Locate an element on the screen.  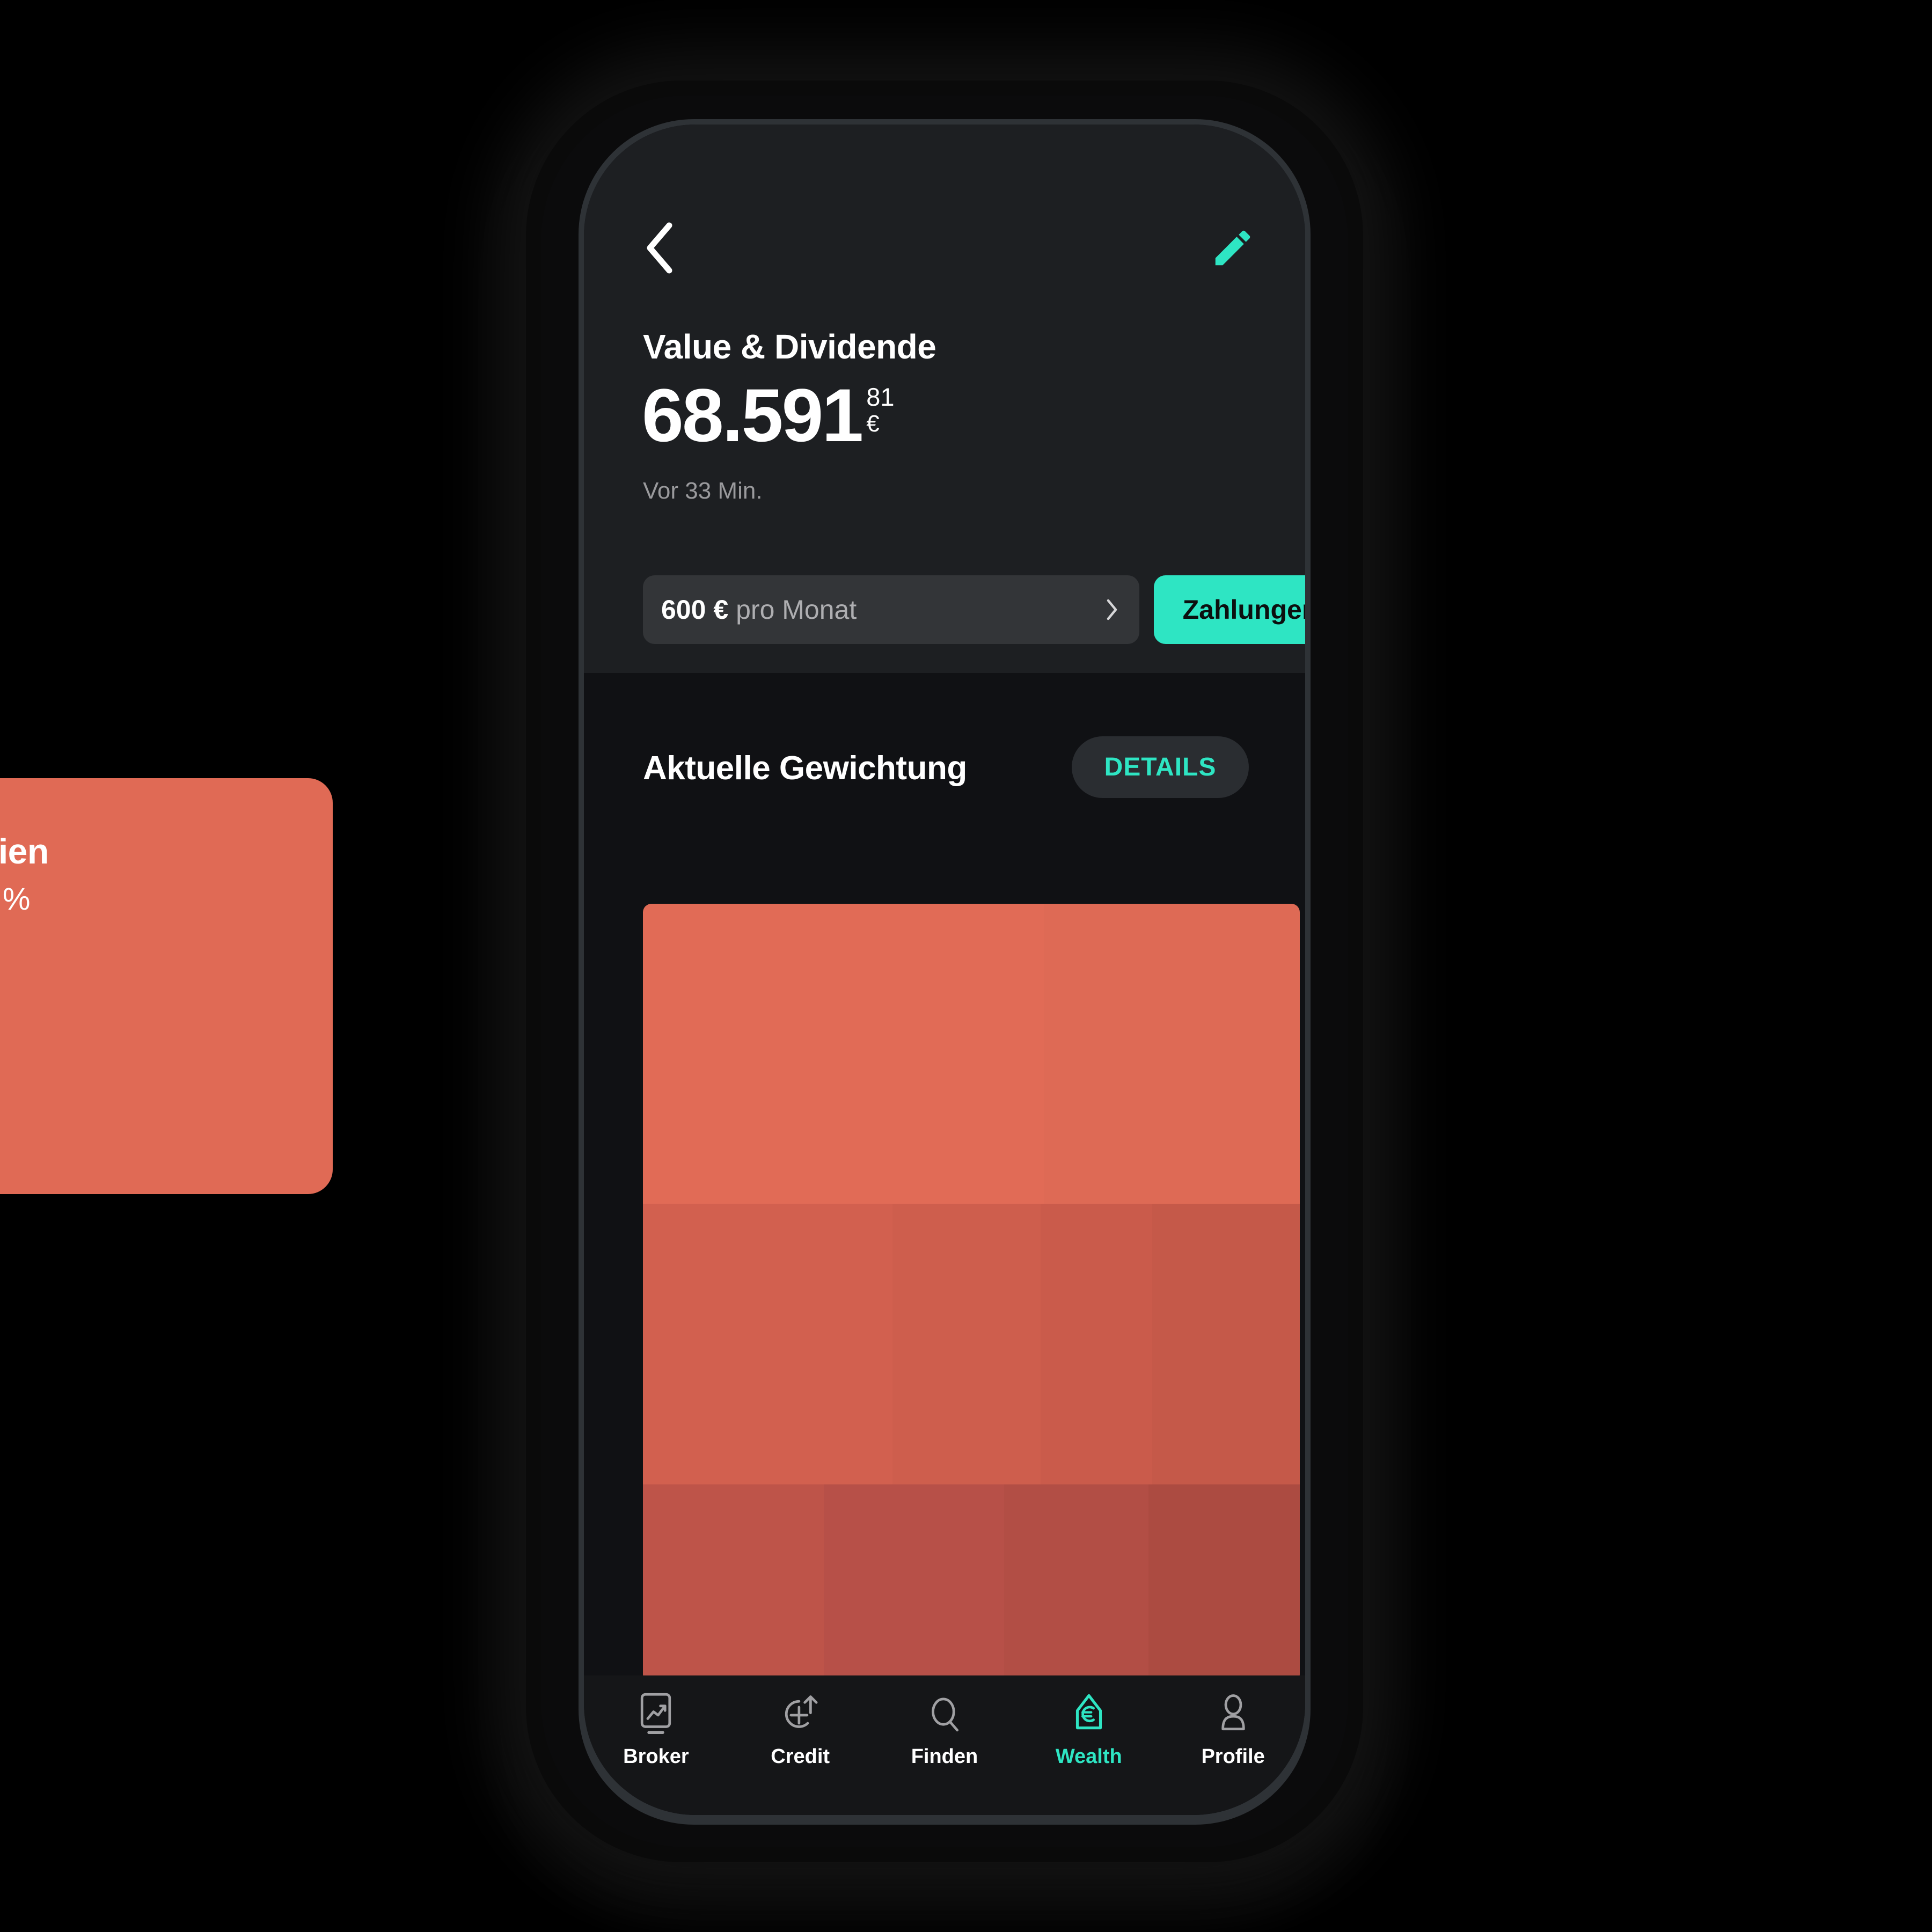
phone-chart-icon is located at coordinates (655, 1715).